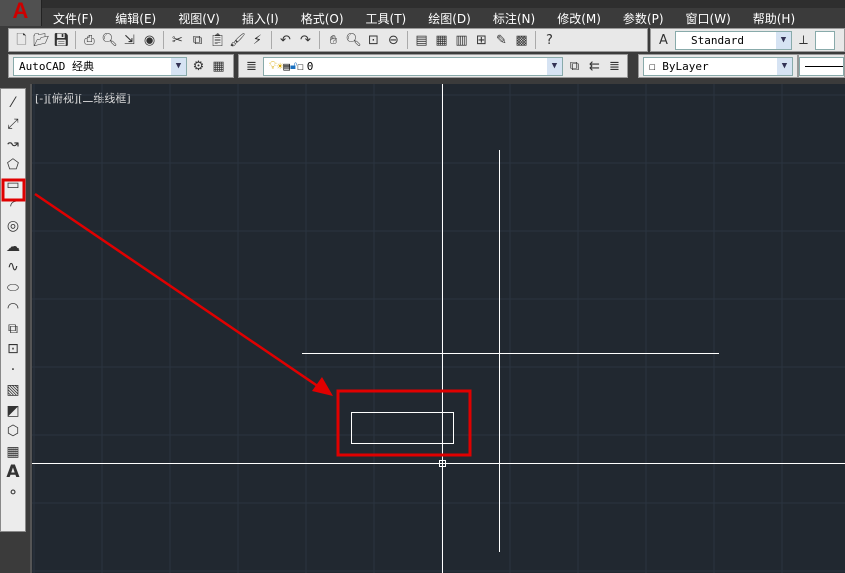 The height and width of the screenshot is (573, 845). I want to click on insert-block-icon: ⧉, so click(13, 329).